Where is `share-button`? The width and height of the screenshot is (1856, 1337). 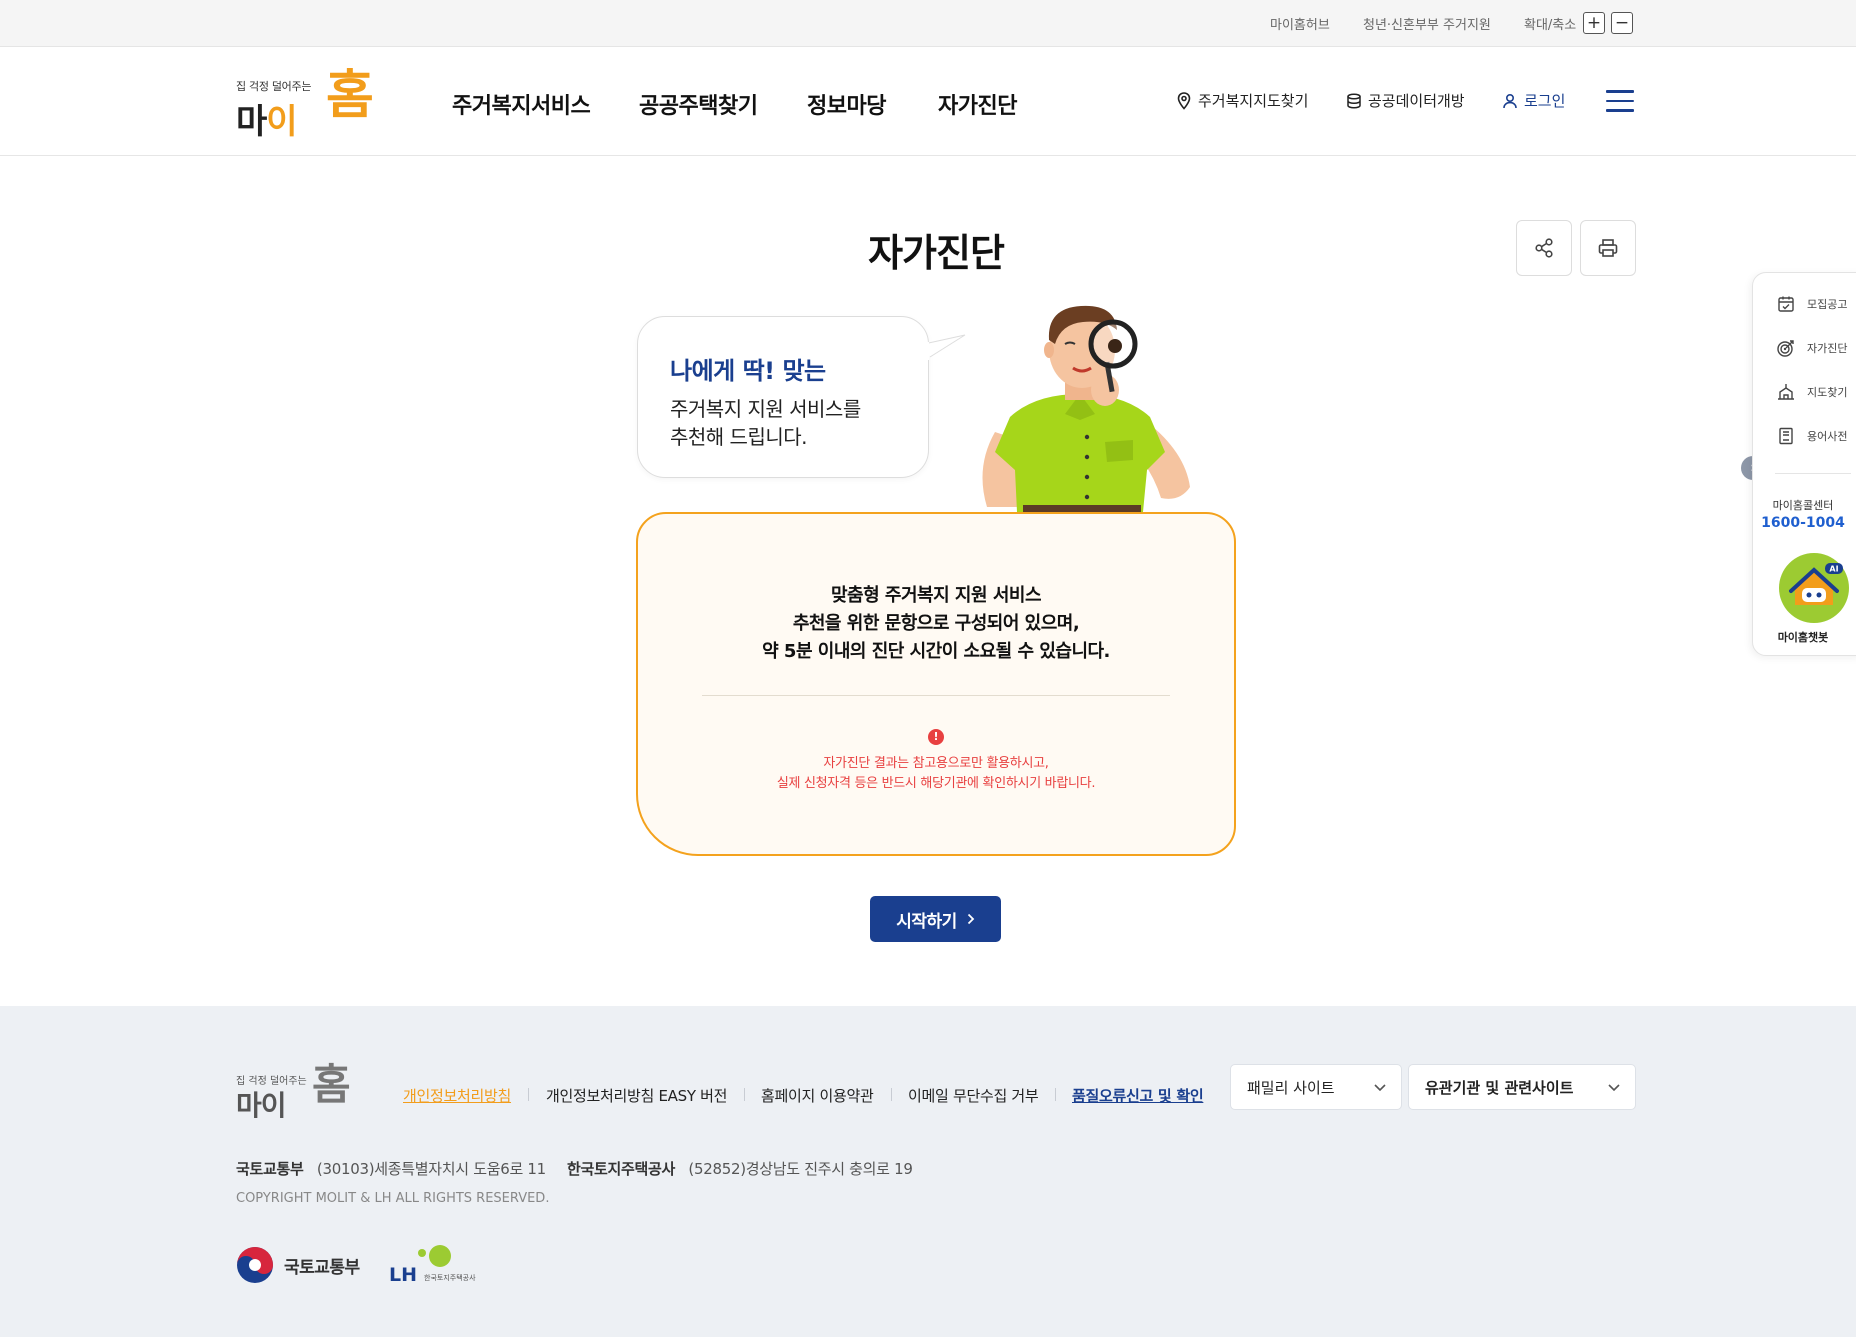 share-button is located at coordinates (1544, 248).